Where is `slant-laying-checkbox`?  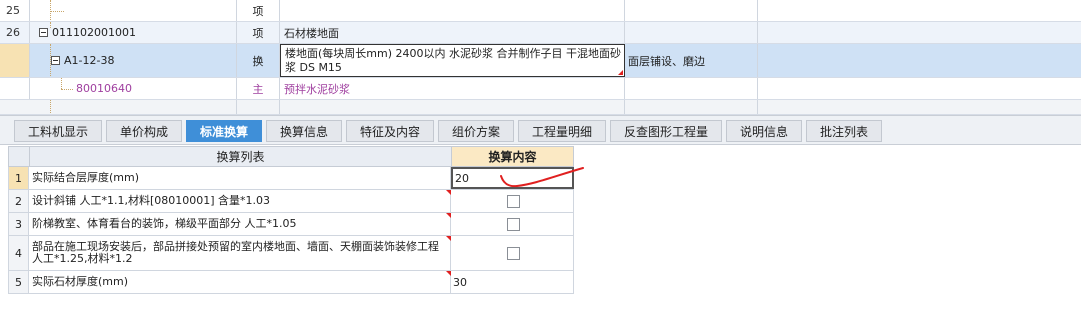 slant-laying-checkbox is located at coordinates (513, 201).